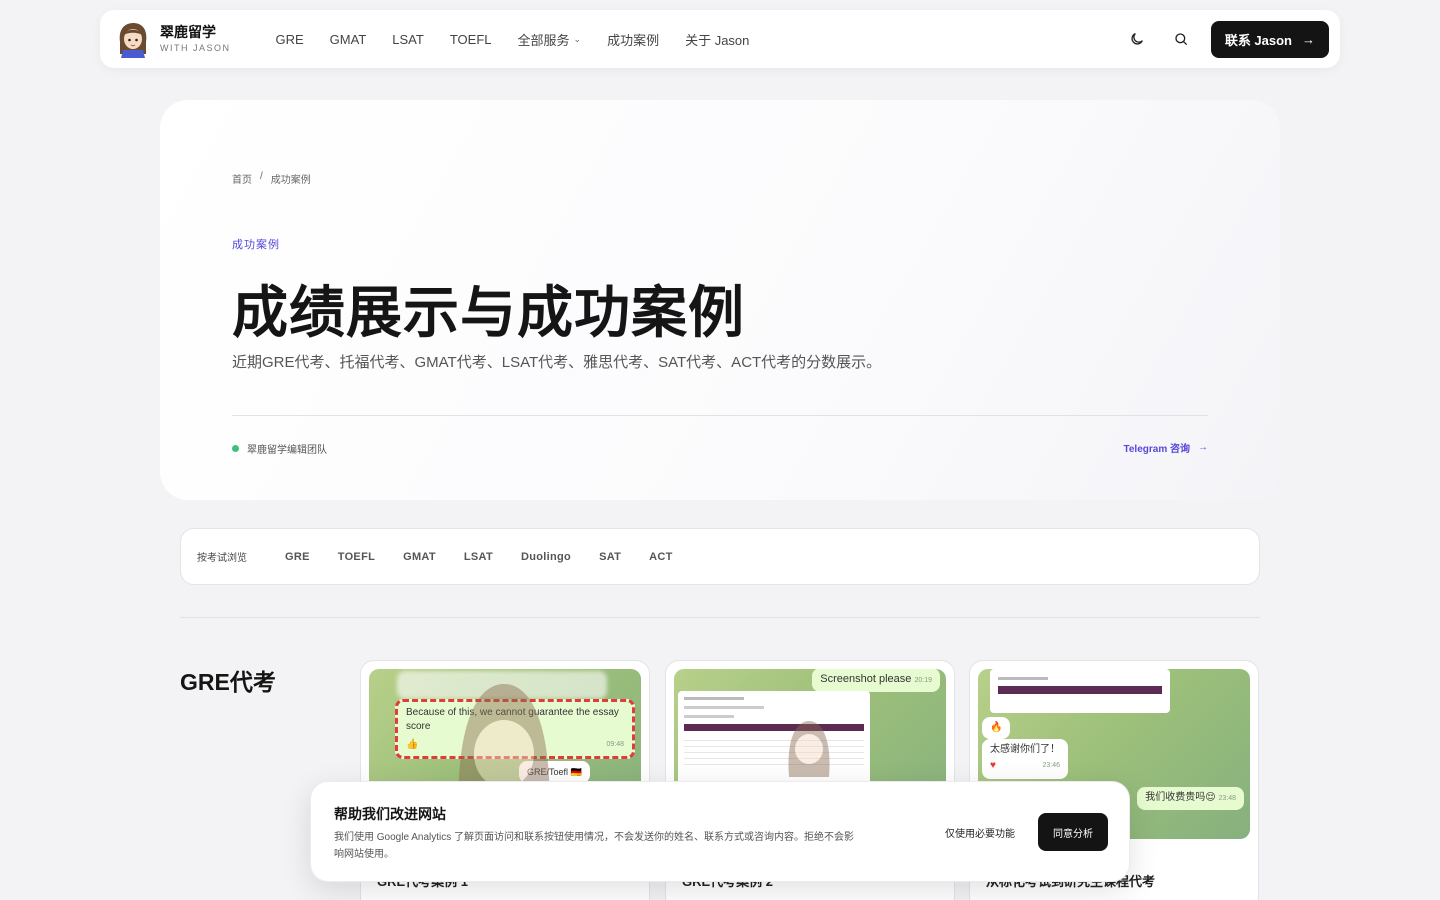  What do you see at coordinates (195, 48) in the screenshot?
I see `brand-tagline: WITH JASON` at bounding box center [195, 48].